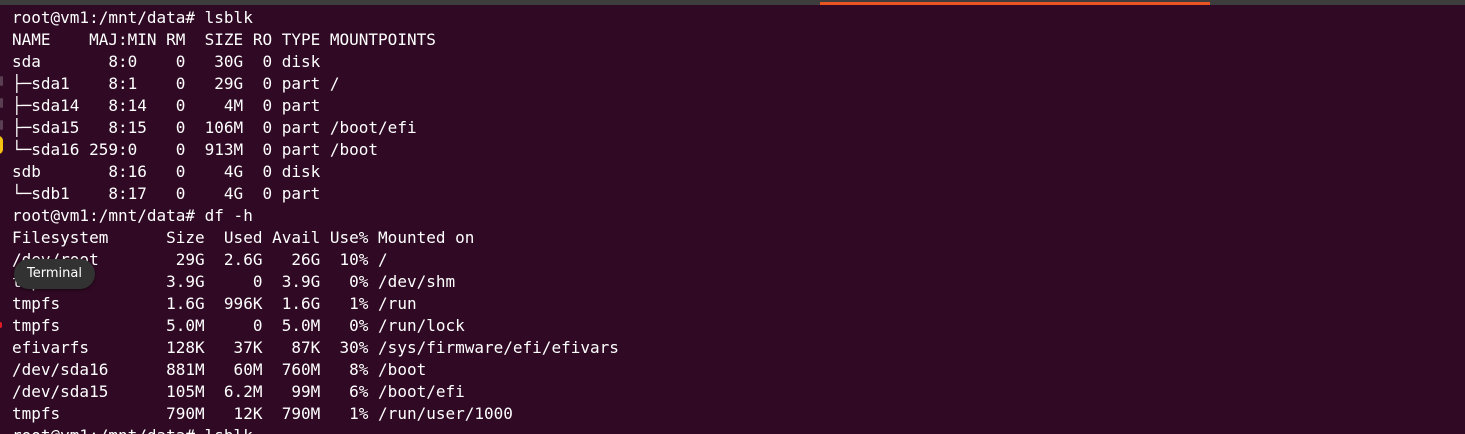 The width and height of the screenshot is (1465, 434). I want to click on terminal-line: root@vm1:/mnt/data# df -h, so click(132, 215).